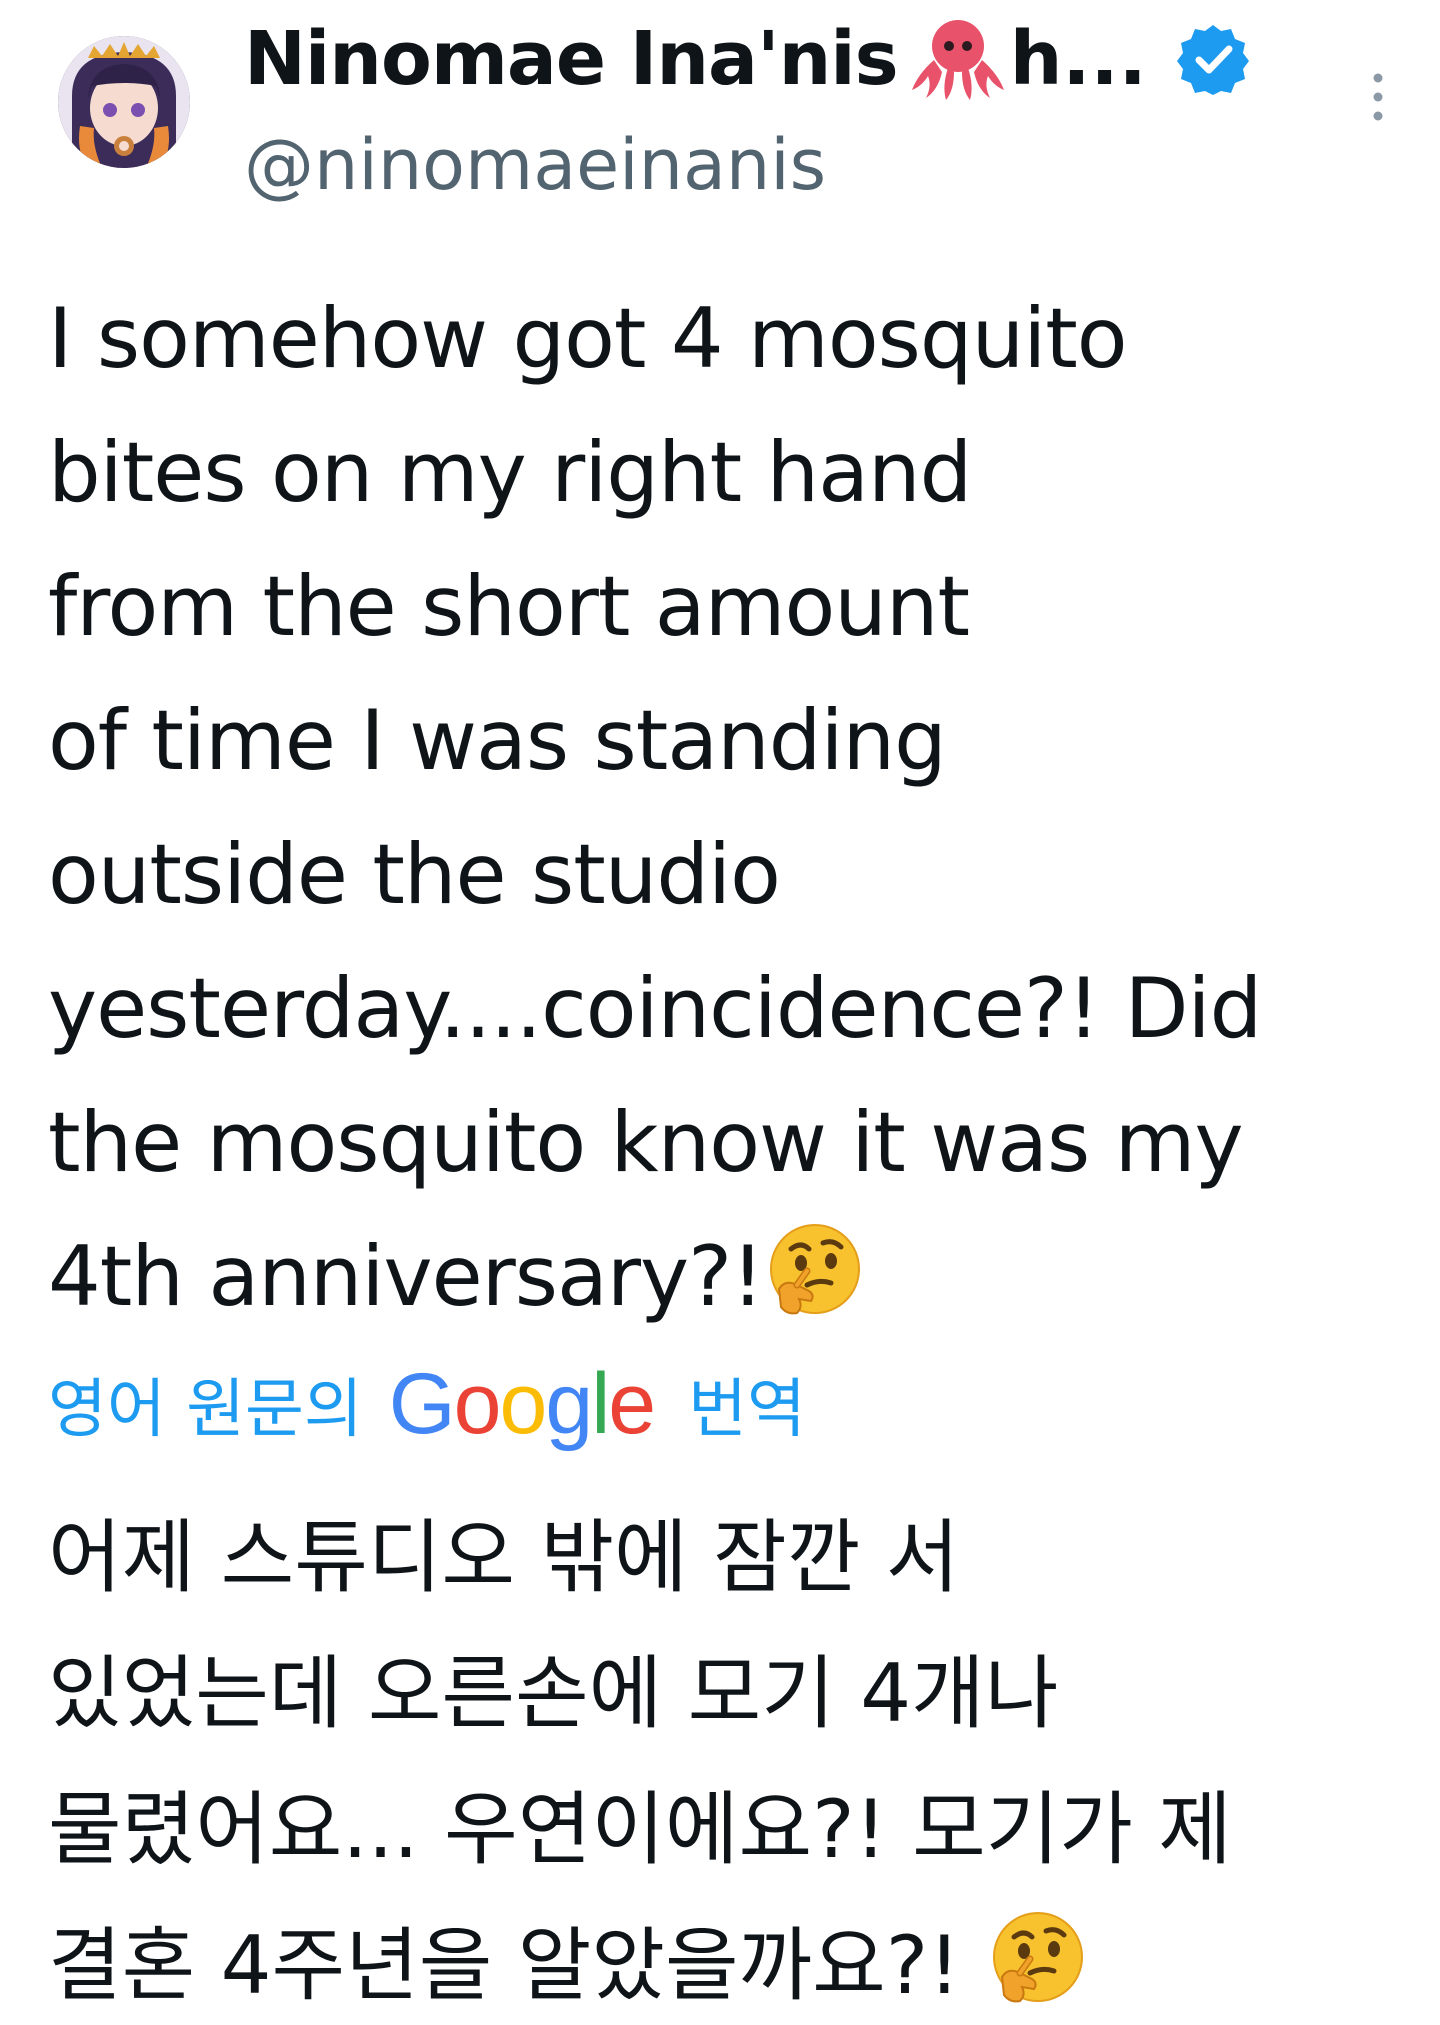 The width and height of the screenshot is (1440, 2025). What do you see at coordinates (588, 338) in the screenshot?
I see `tweet-text-line: I somehow got 4 mosquito` at bounding box center [588, 338].